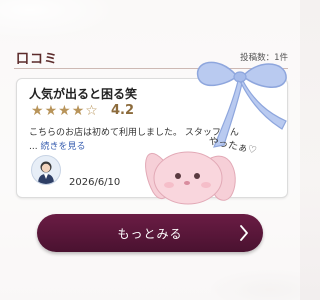 This screenshot has width=320, height=300. Describe the element at coordinates (95, 182) in the screenshot. I see `review-date: 2026/6/10` at that location.